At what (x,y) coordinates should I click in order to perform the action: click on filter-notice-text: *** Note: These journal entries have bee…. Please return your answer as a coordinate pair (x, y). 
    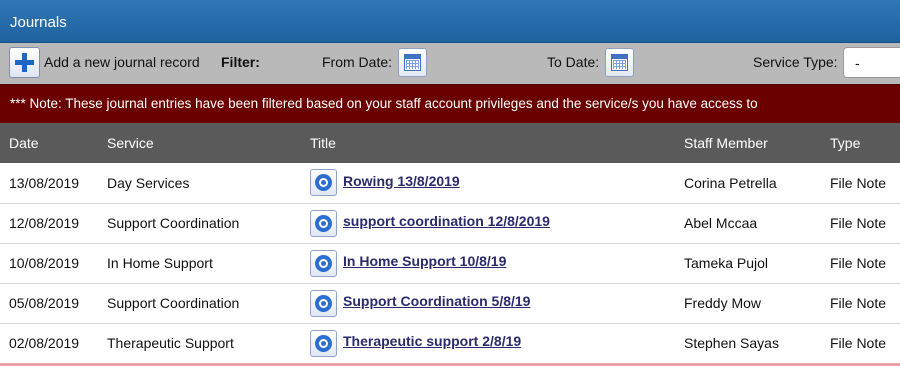
    Looking at the image, I should click on (384, 103).